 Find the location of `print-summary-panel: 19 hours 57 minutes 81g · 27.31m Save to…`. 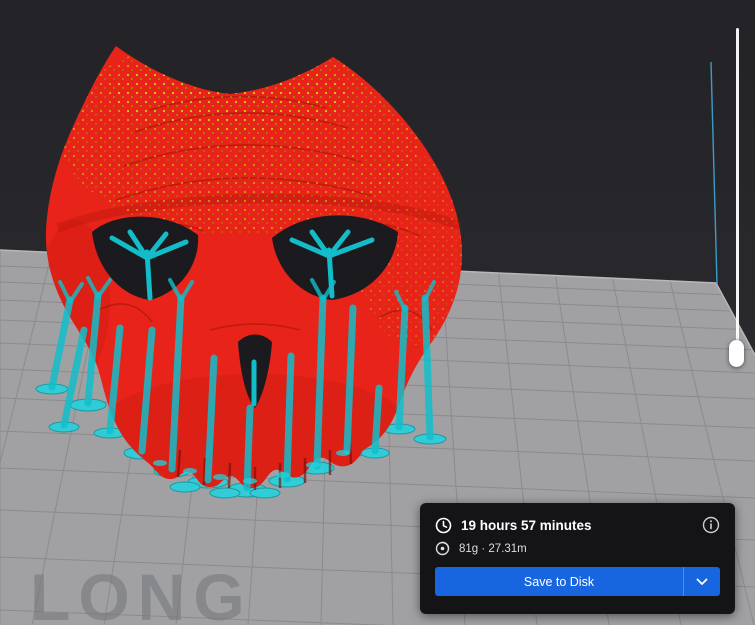

print-summary-panel: 19 hours 57 minutes 81g · 27.31m Save to… is located at coordinates (577, 558).